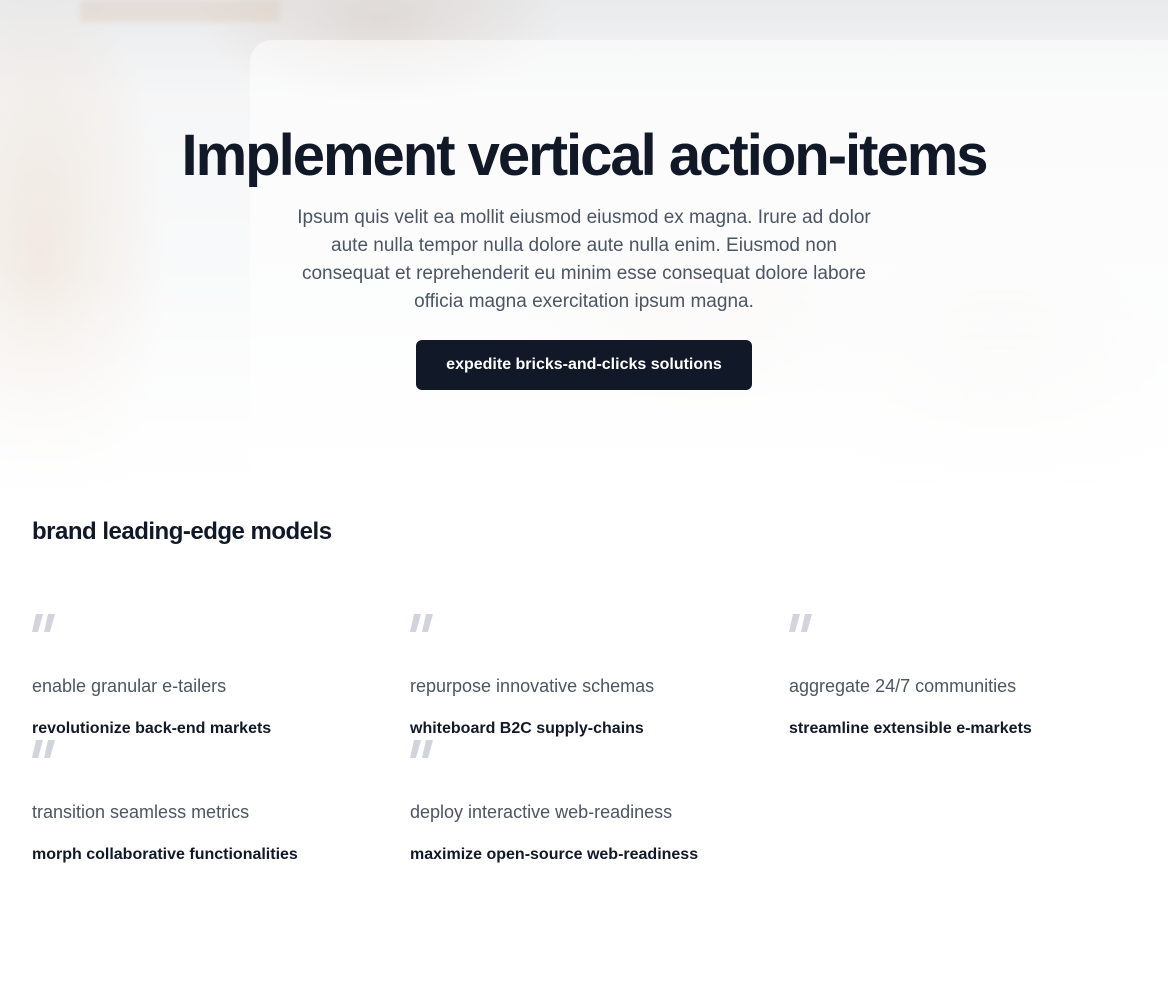 Image resolution: width=1168 pixels, height=994 pixels. Describe the element at coordinates (527, 728) in the screenshot. I see `testimonial-author: whiteboard B2C supply-chains` at that location.